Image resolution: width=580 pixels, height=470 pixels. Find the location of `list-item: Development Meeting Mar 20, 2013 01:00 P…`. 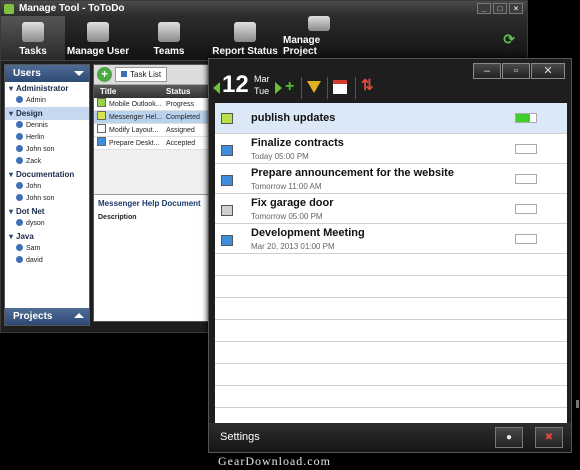

list-item: Development Meeting Mar 20, 2013 01:00 P… is located at coordinates (391, 239).